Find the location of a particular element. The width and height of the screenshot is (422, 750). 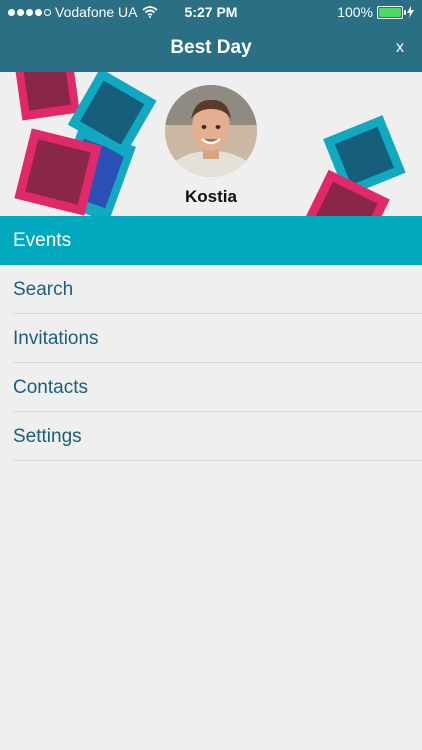

charging-icon is located at coordinates (410, 12).